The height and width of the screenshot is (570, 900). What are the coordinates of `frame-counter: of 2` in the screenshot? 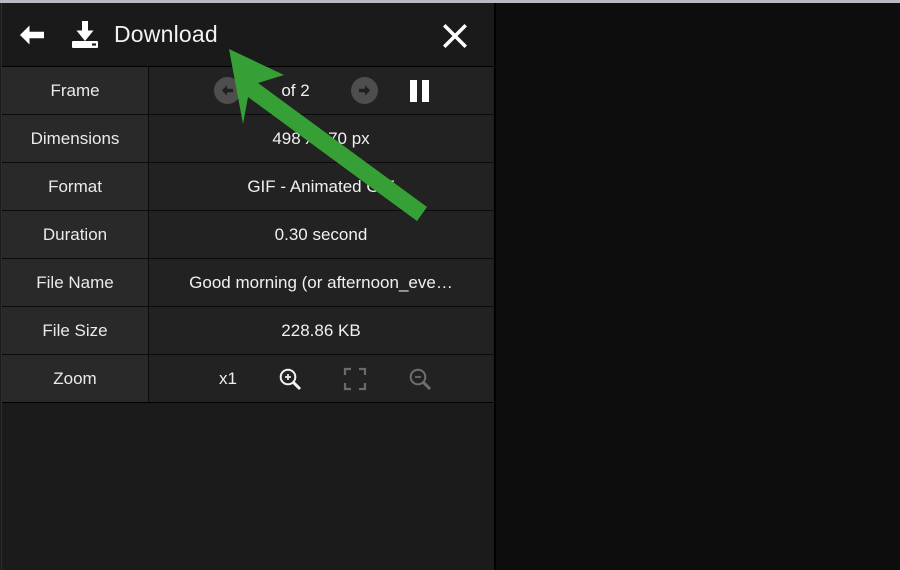 It's located at (295, 90).